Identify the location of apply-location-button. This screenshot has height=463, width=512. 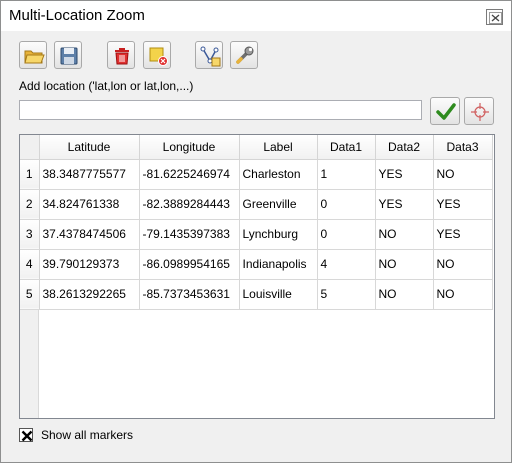
(445, 111).